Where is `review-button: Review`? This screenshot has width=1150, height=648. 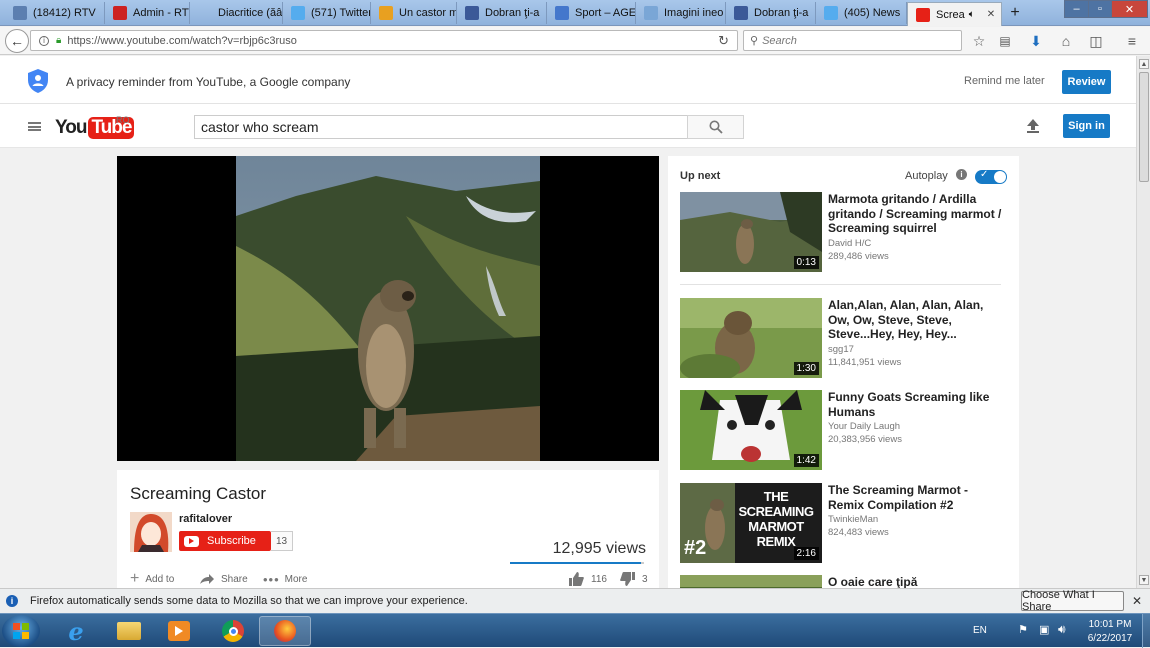
review-button: Review is located at coordinates (1086, 82).